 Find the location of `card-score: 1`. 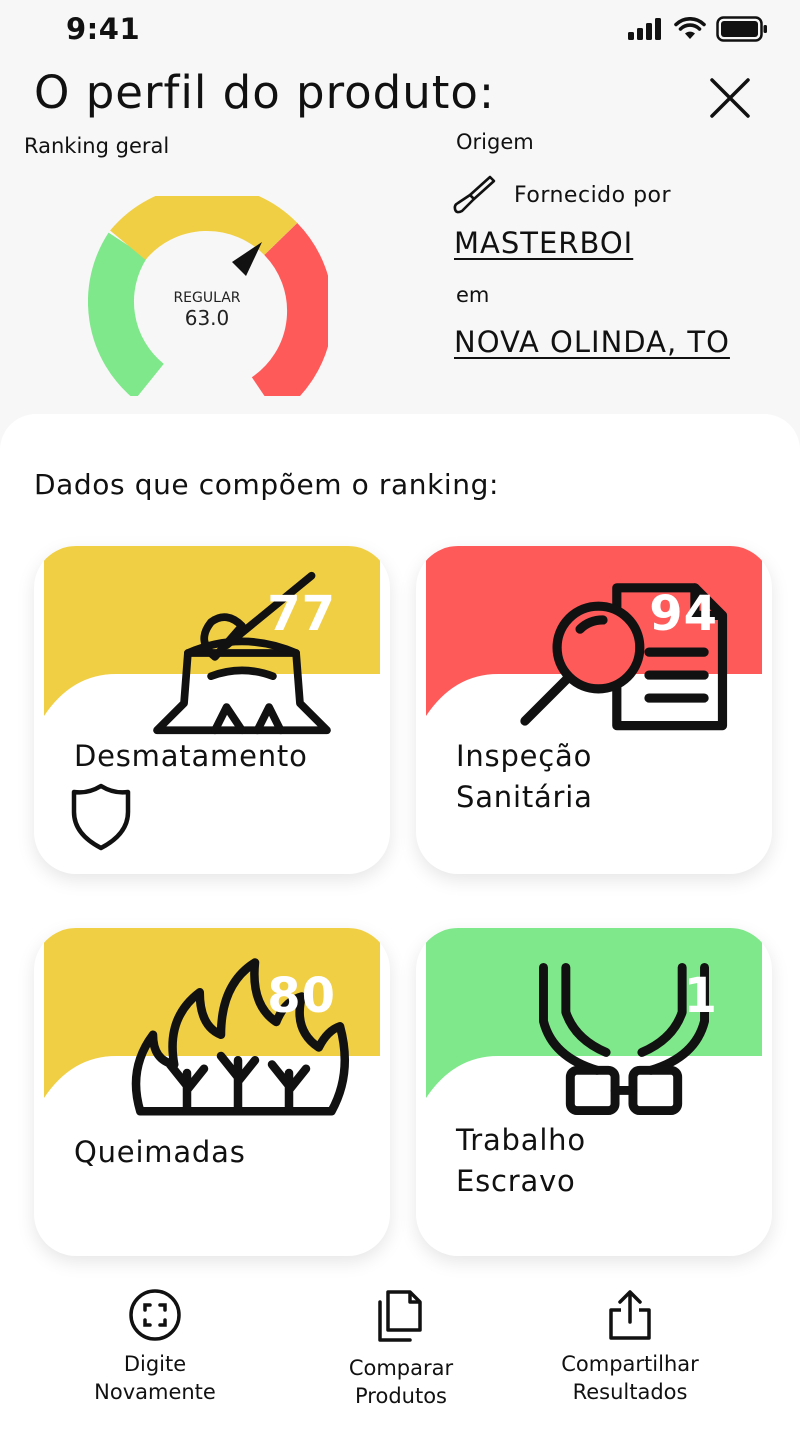

card-score: 1 is located at coordinates (700, 996).